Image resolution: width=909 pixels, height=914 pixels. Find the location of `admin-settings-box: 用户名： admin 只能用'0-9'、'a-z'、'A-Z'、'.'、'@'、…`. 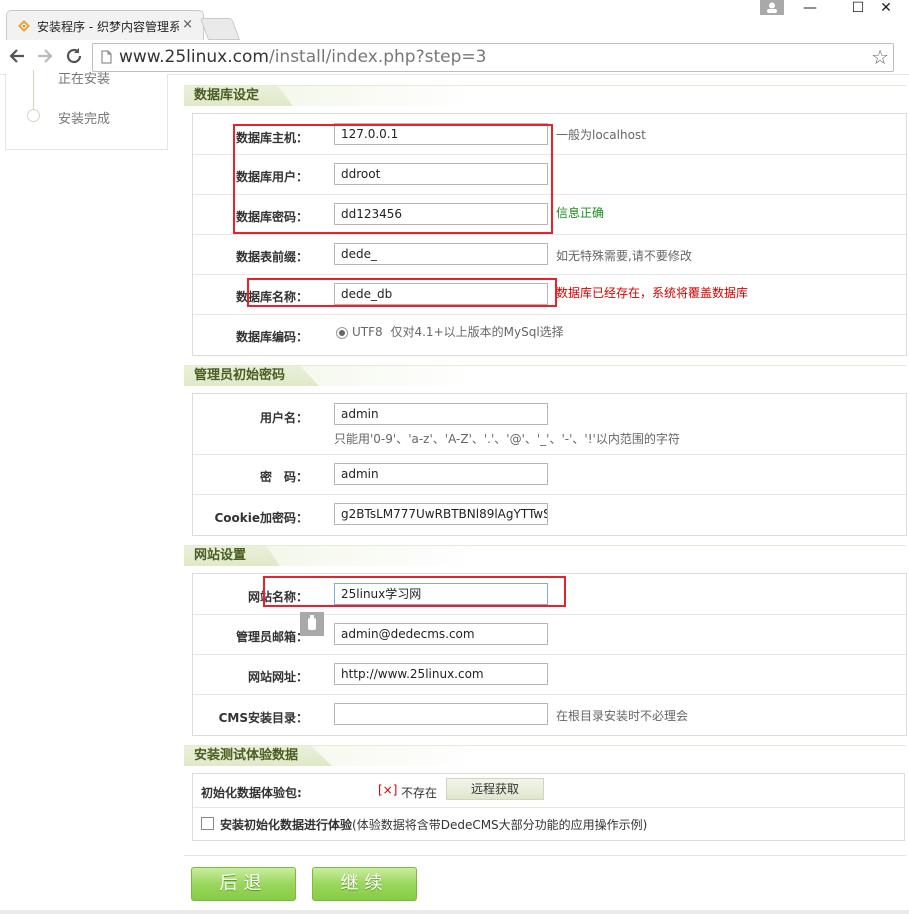

admin-settings-box: 用户名： admin 只能用'0-9'、'a-z'、'A-Z'、'.'、'@'、… is located at coordinates (549, 464).